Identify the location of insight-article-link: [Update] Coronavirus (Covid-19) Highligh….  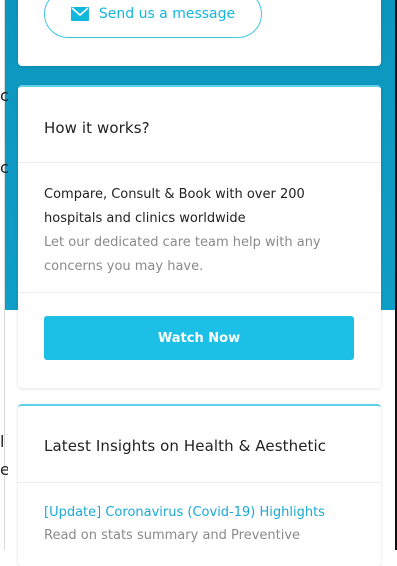
(184, 512).